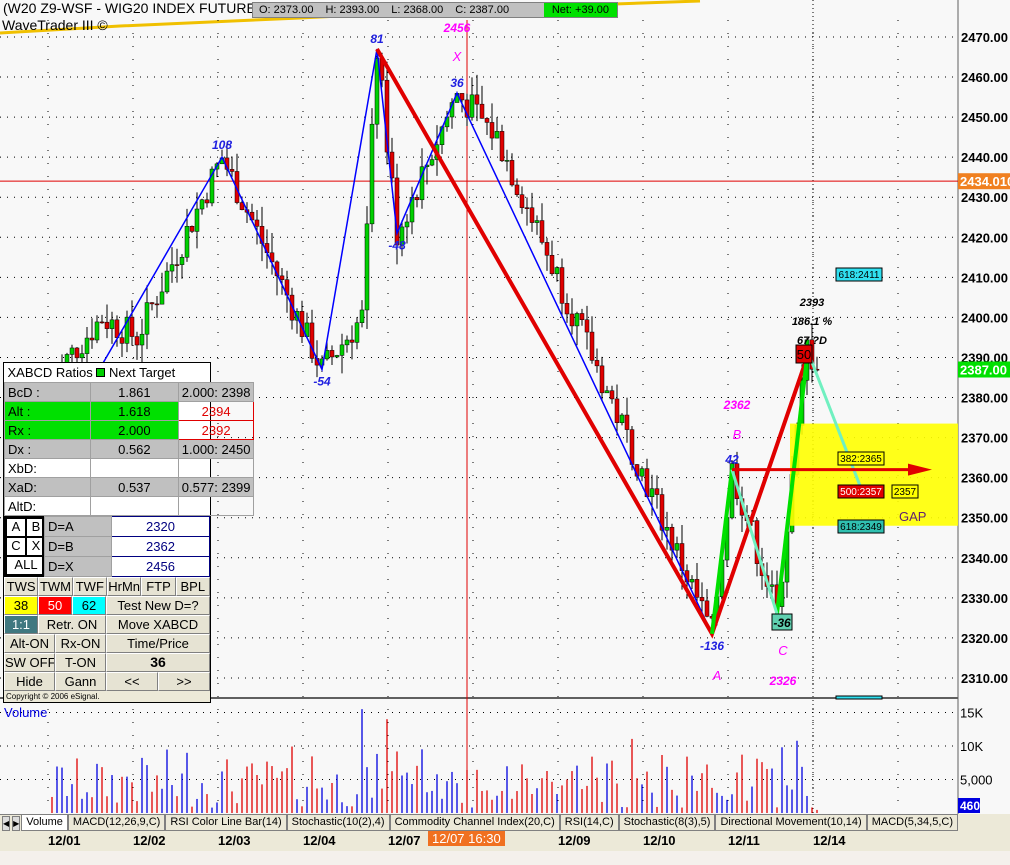  Describe the element at coordinates (216, 392) in the screenshot. I see `target-value: 2.000: 2398` at that location.